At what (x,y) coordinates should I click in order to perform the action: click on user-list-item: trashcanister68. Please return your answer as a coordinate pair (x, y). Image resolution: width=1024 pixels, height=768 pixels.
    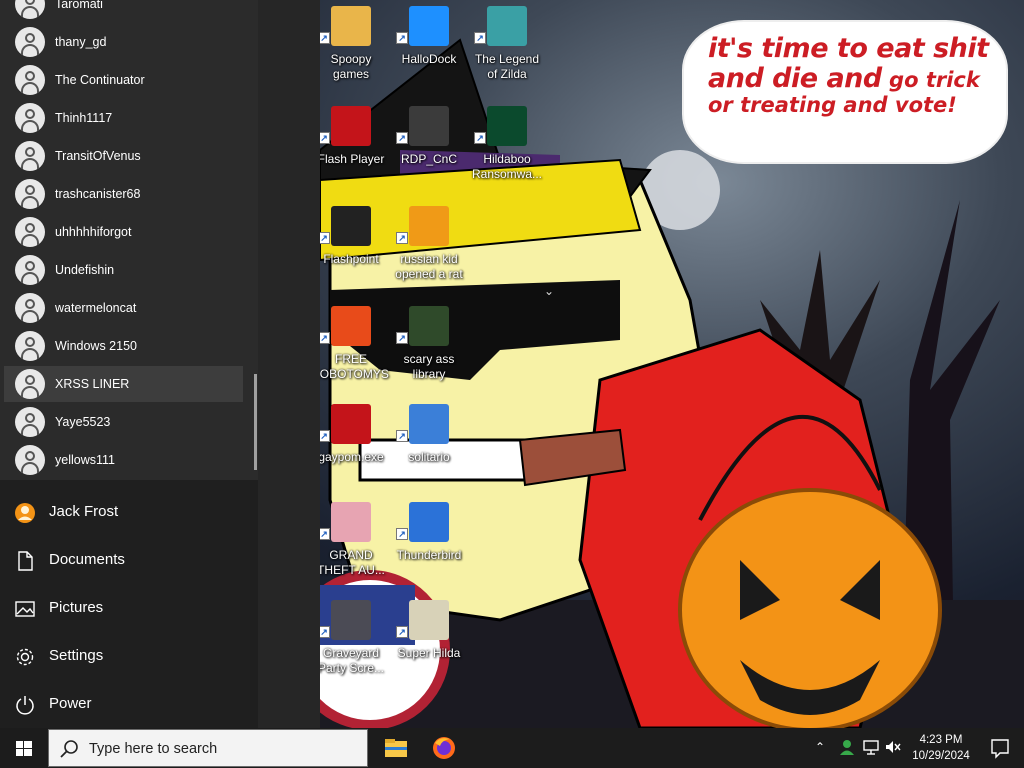
    Looking at the image, I should click on (123, 194).